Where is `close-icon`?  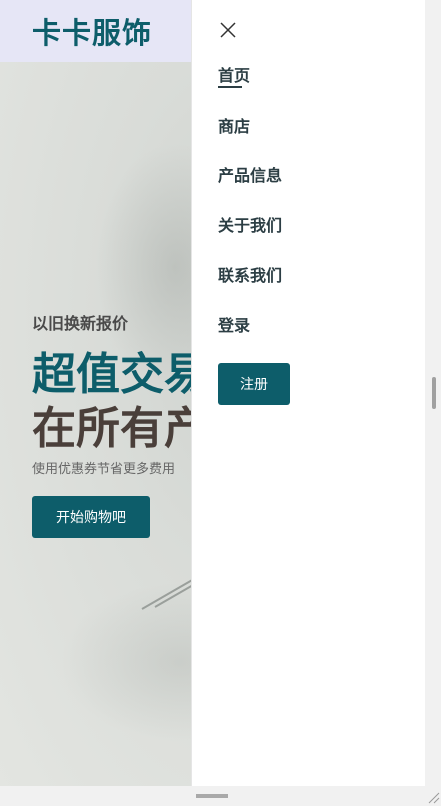
close-icon is located at coordinates (228, 30).